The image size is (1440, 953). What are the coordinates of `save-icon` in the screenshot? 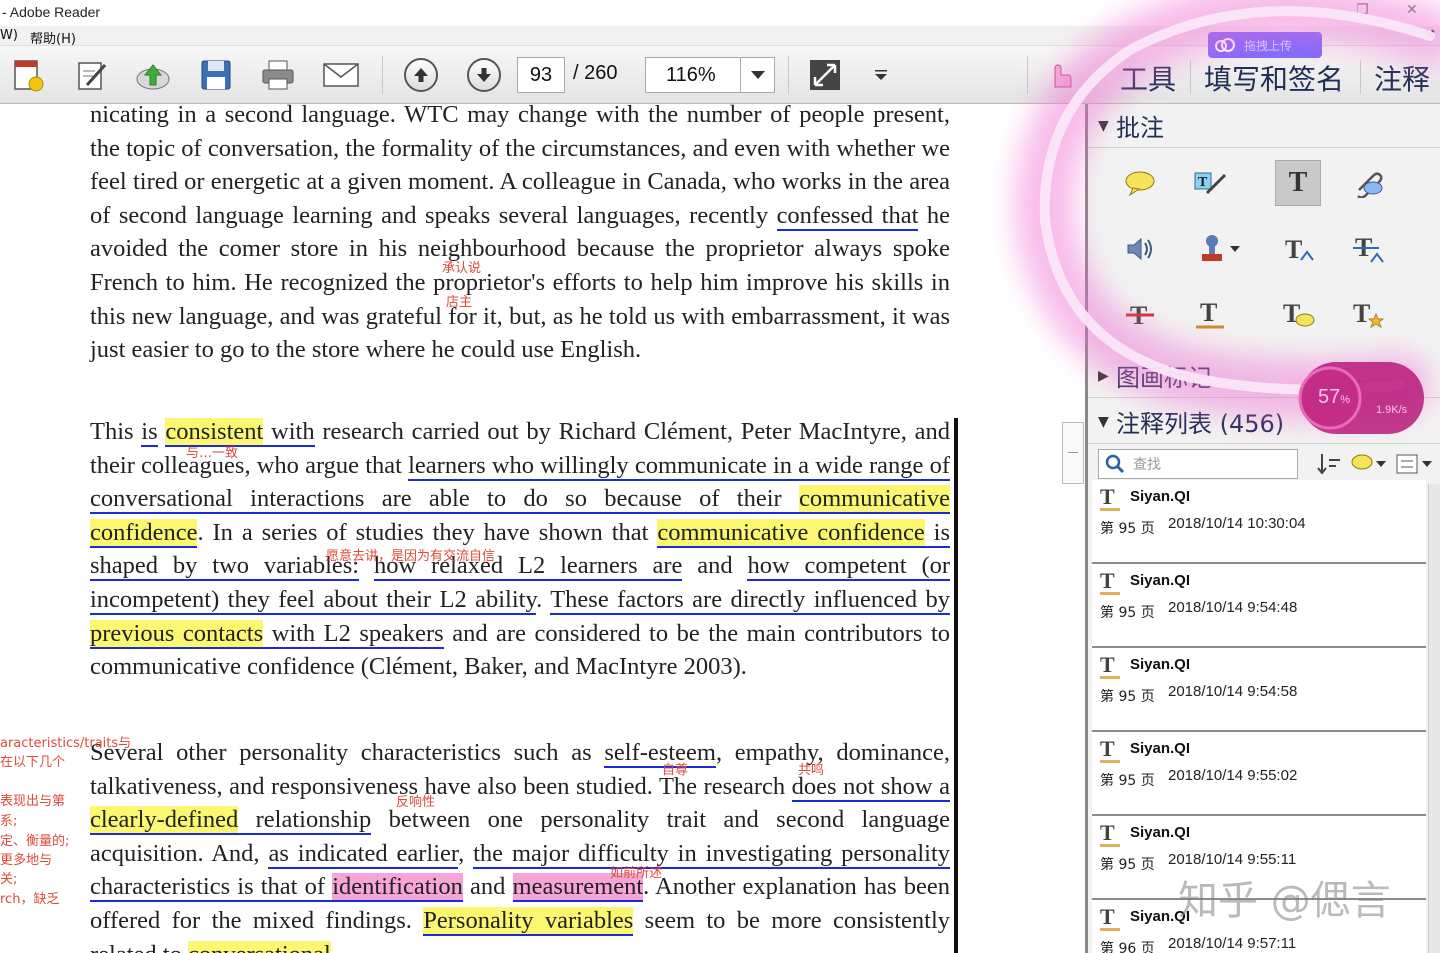 It's located at (216, 75).